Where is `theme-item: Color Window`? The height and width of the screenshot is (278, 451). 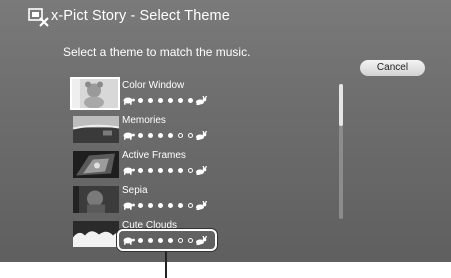 theme-item: Color Window is located at coordinates (205, 95).